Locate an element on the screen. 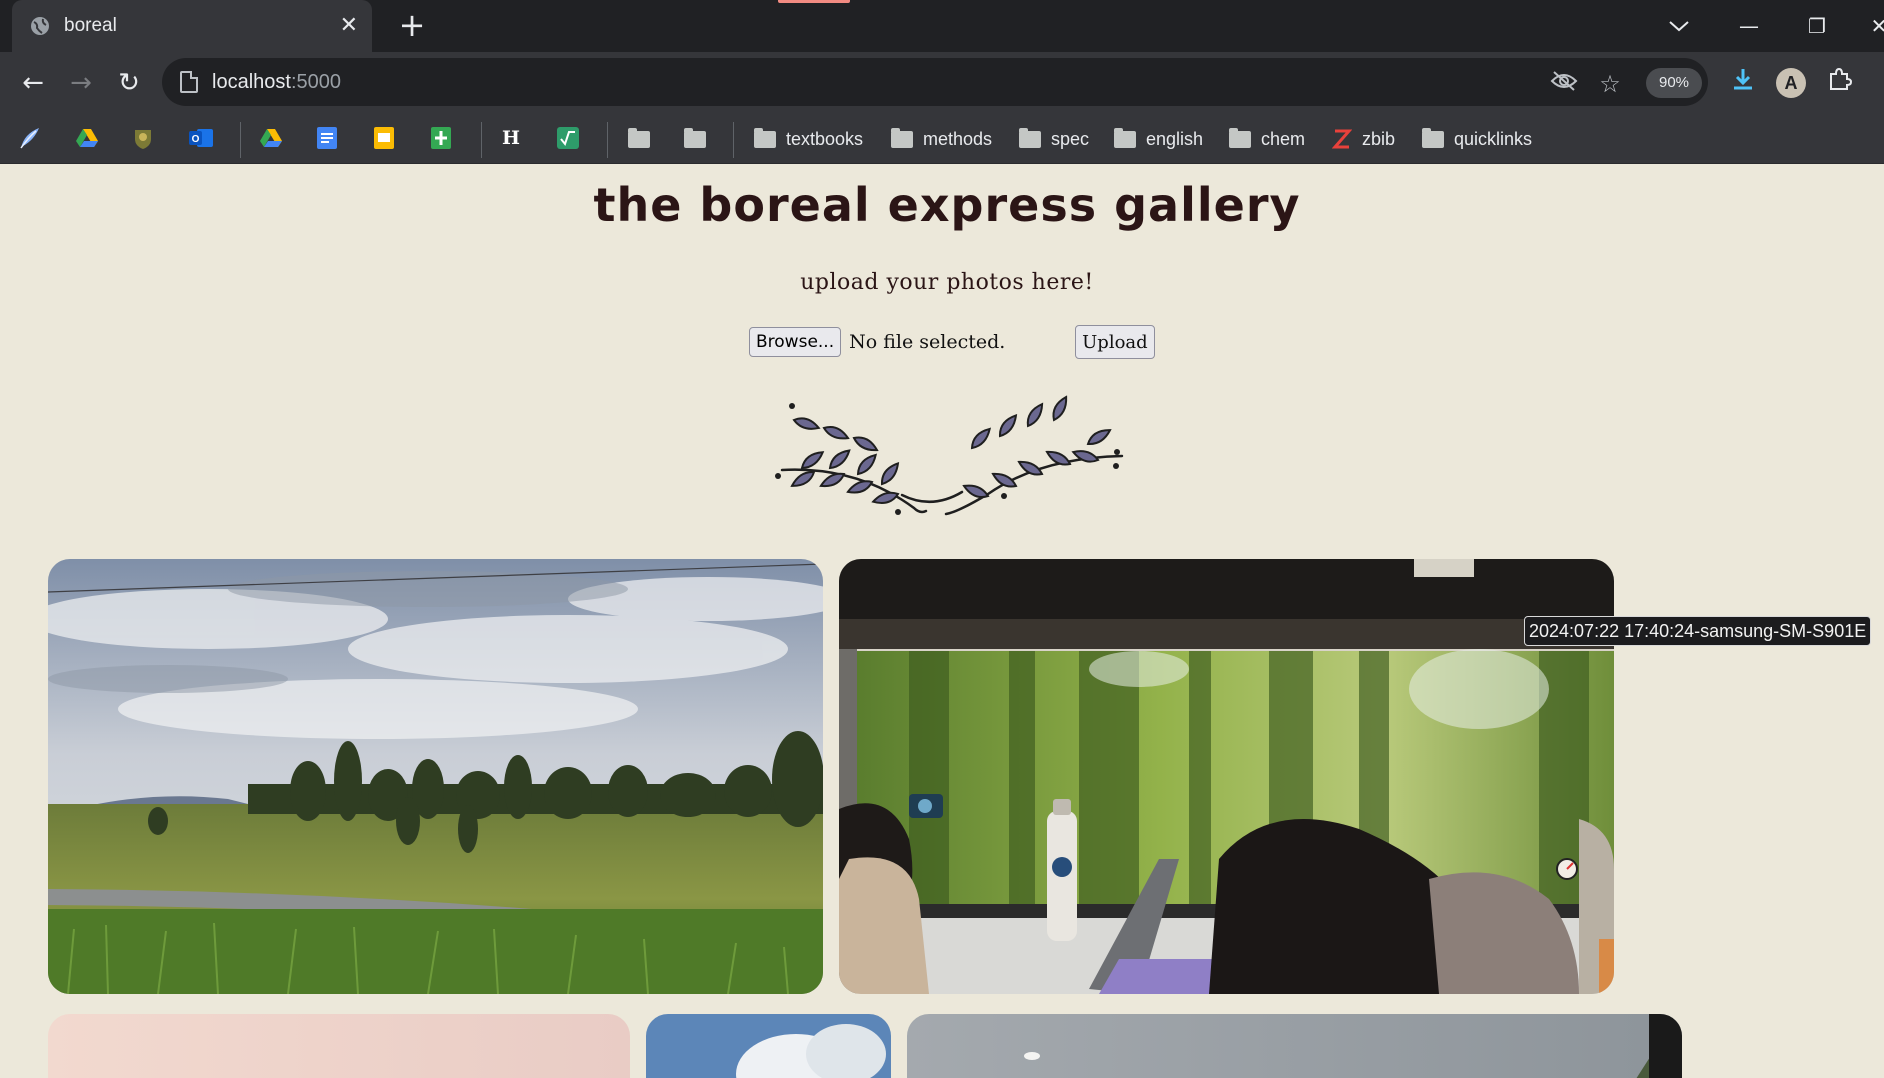  bookmark-folder-quicklinks: quicklinks is located at coordinates (1477, 139).